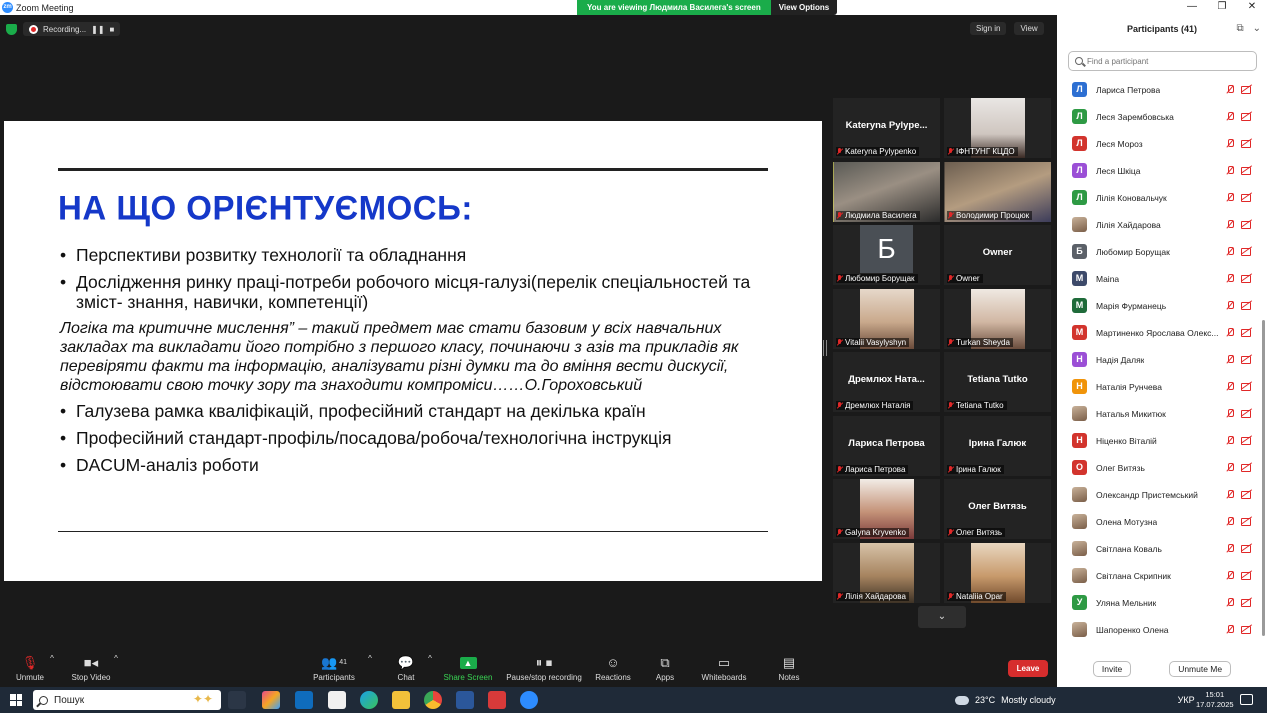 The height and width of the screenshot is (713, 1267). What do you see at coordinates (997, 572) in the screenshot?
I see `video-tile: Nataliia Opar` at bounding box center [997, 572].